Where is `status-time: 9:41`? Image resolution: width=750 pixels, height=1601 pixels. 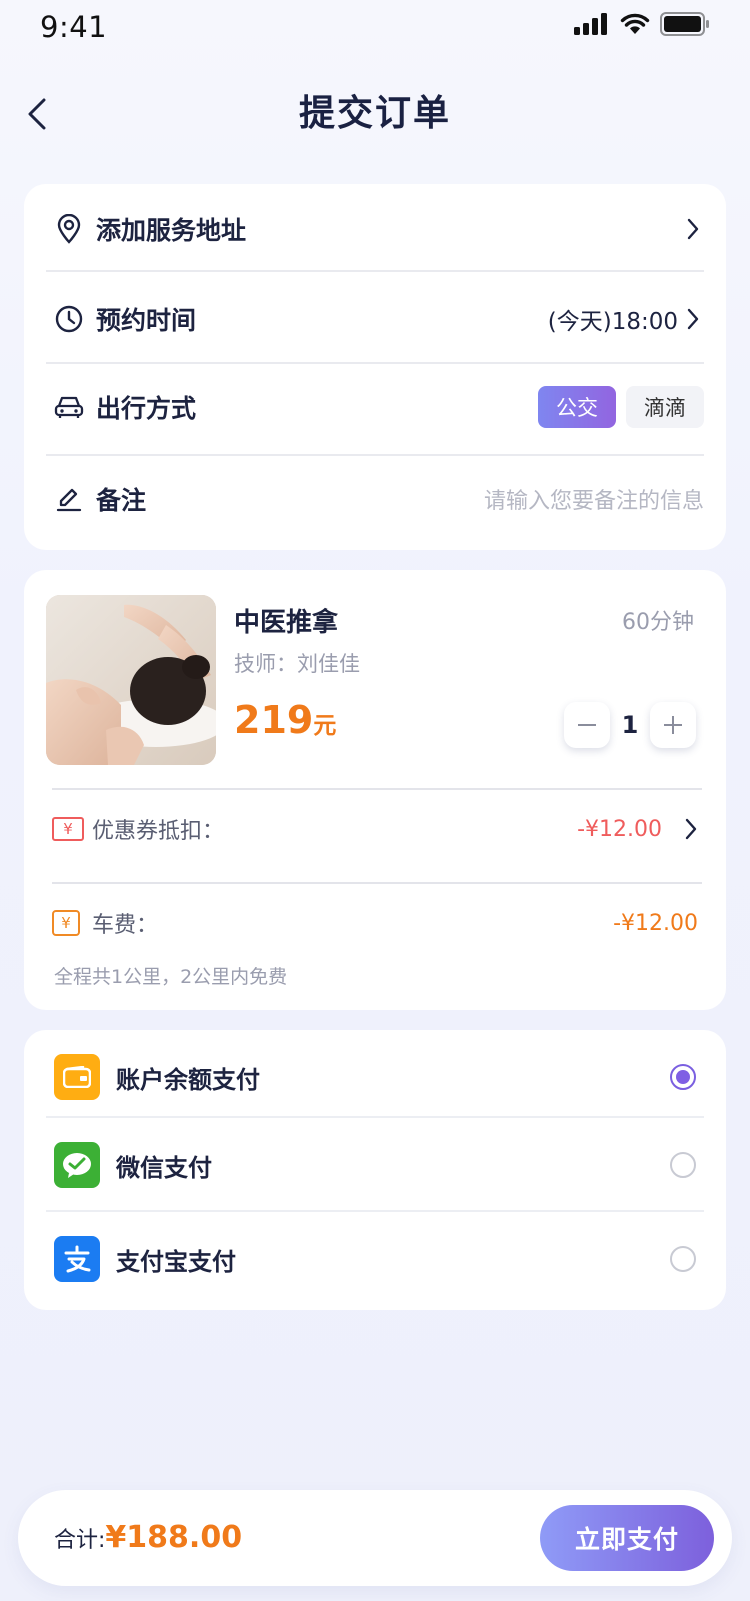 status-time: 9:41 is located at coordinates (74, 27).